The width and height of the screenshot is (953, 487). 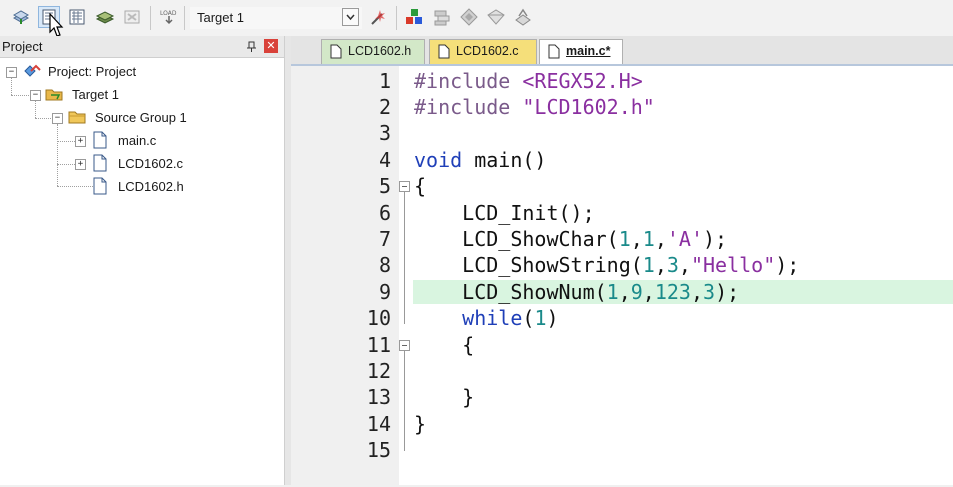 What do you see at coordinates (588, 51) in the screenshot?
I see `tab-label: main.c*` at bounding box center [588, 51].